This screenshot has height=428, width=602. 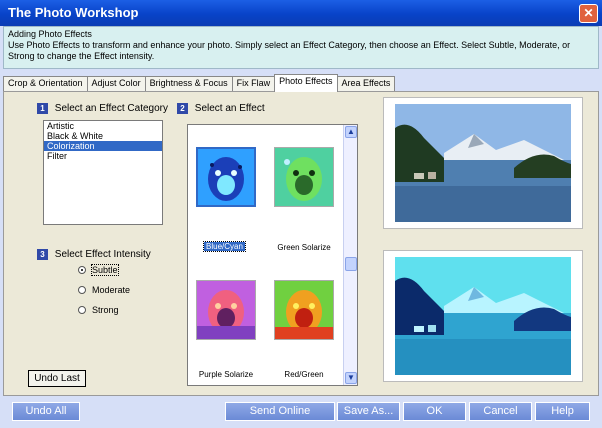 I want to click on category-heading: 1 Select an Effect Category, so click(x=102, y=108).